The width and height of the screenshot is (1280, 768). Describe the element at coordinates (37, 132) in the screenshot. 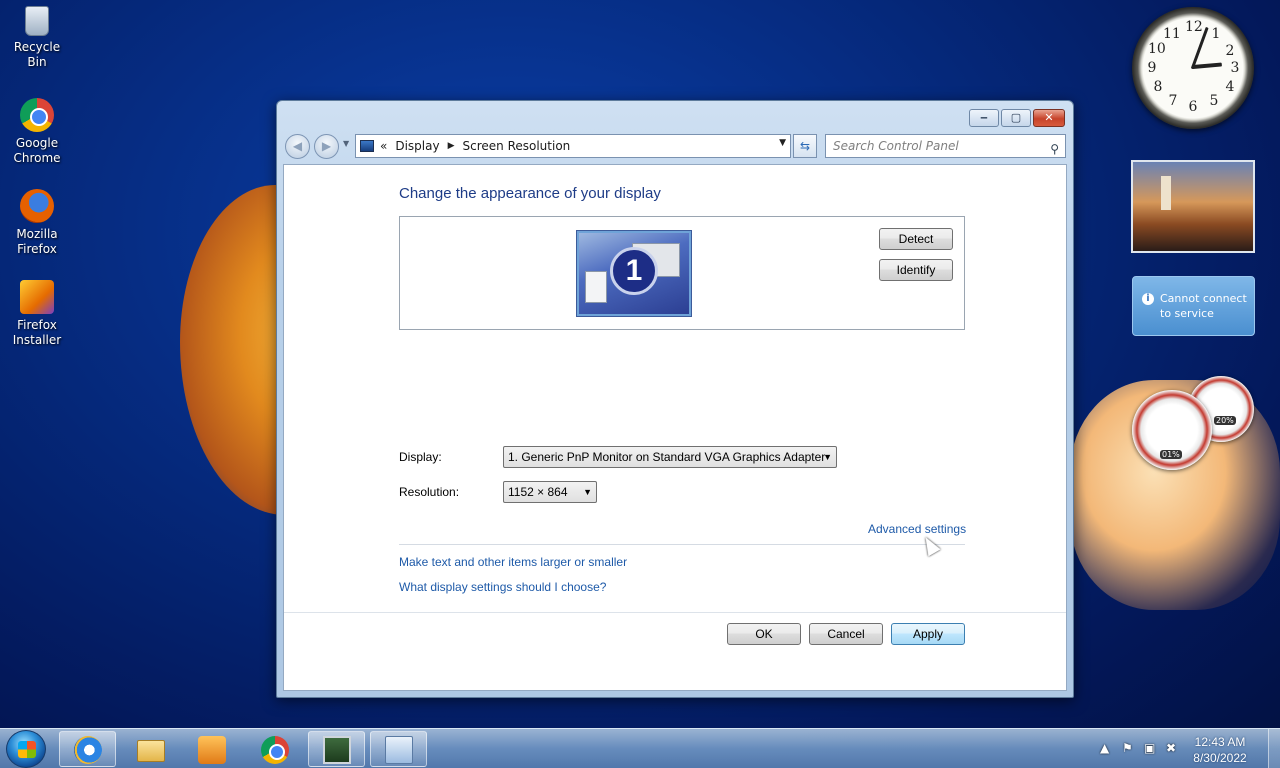

I see `desktop-icon-google-chrome: Google Chrome` at that location.